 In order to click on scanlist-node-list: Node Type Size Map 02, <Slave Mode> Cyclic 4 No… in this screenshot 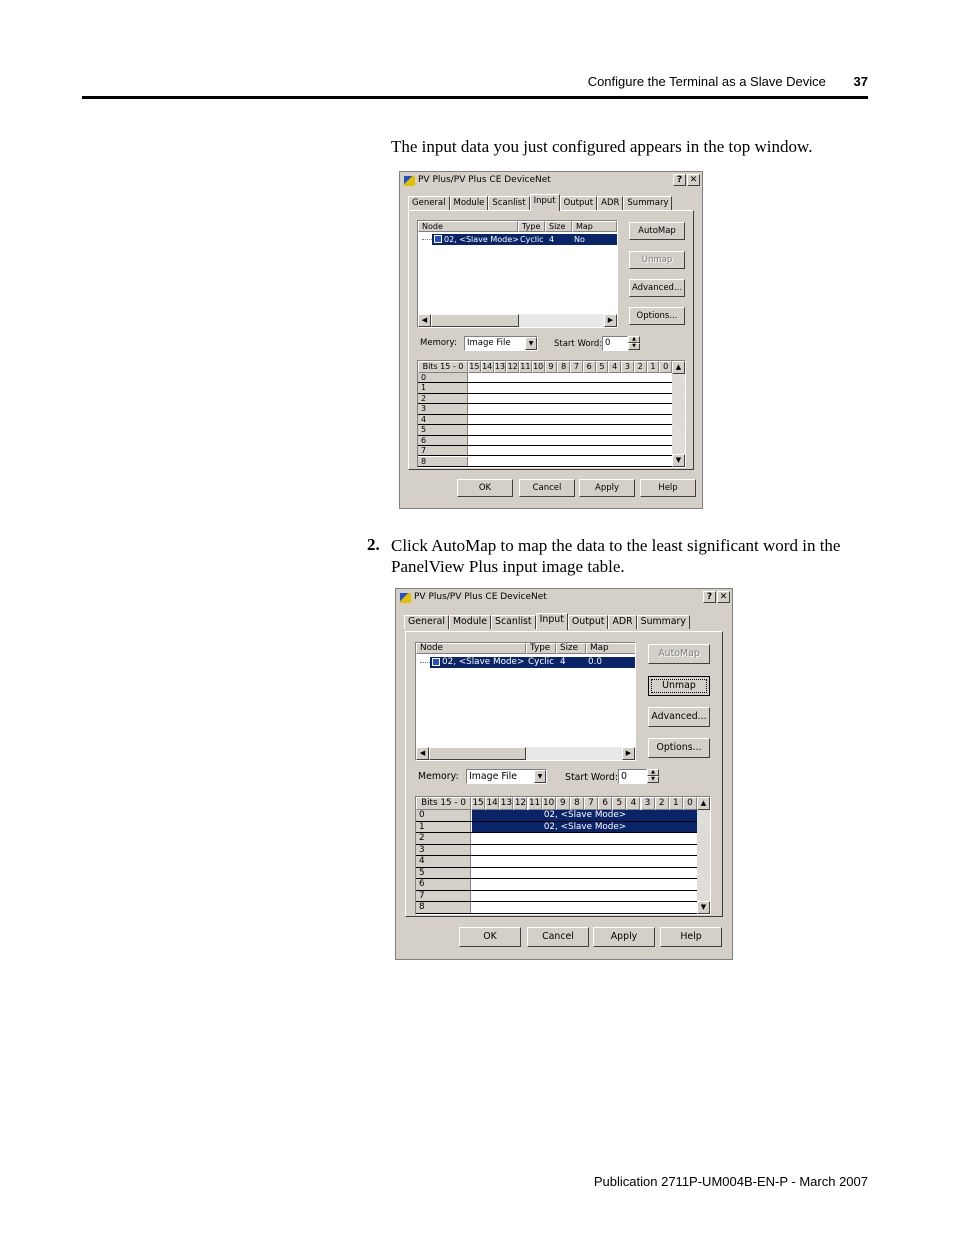, I will do `click(517, 274)`.